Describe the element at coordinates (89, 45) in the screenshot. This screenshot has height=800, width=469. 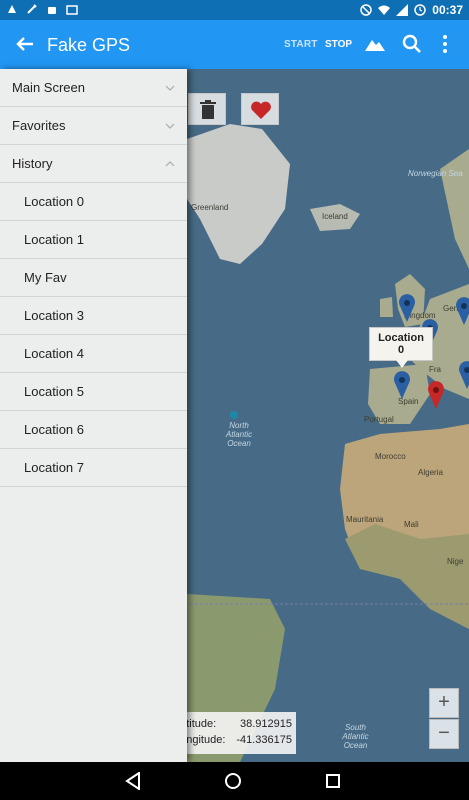
I see `app-title: Fake GPS` at that location.